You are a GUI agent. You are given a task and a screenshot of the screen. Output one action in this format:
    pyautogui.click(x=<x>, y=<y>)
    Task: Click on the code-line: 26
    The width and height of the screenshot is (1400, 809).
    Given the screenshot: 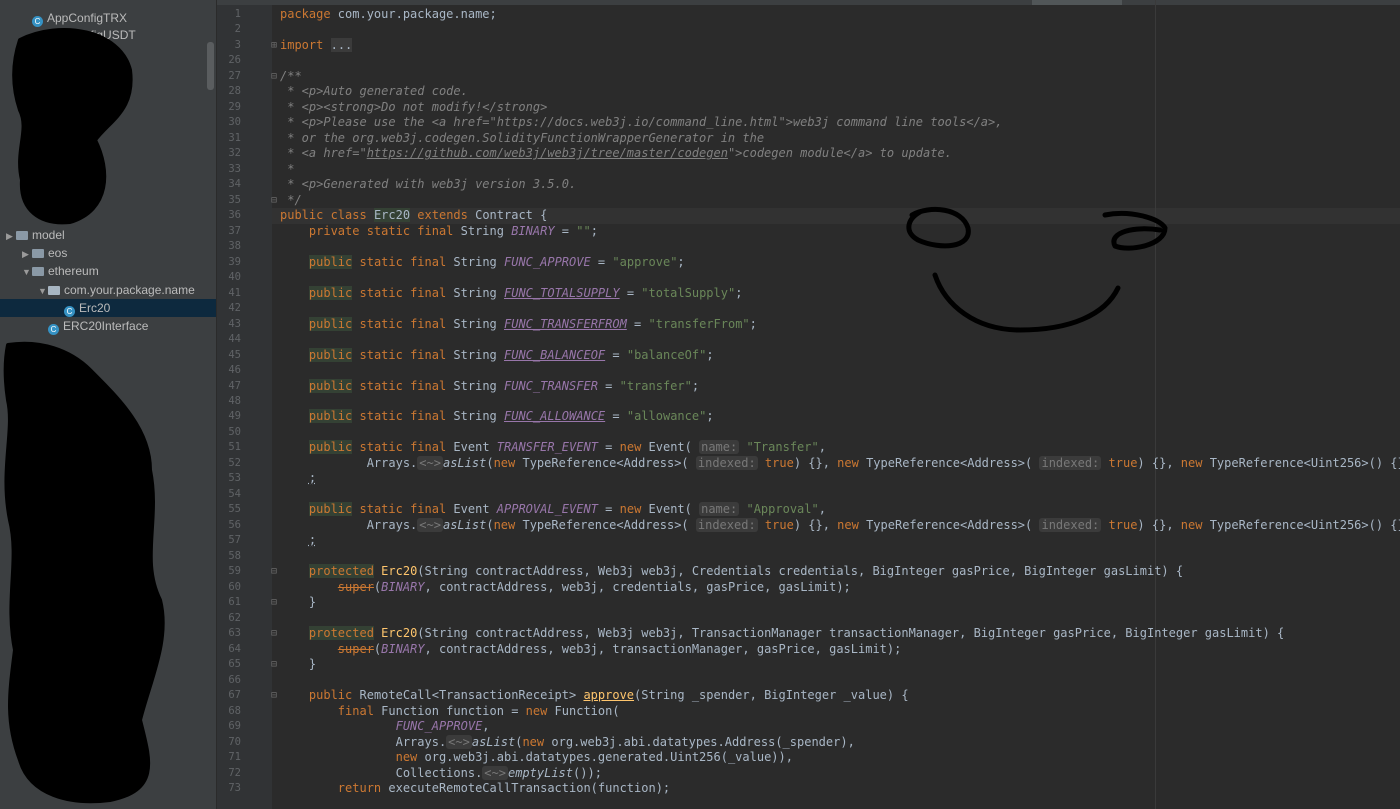 What is the action you would take?
    pyautogui.click(x=808, y=61)
    